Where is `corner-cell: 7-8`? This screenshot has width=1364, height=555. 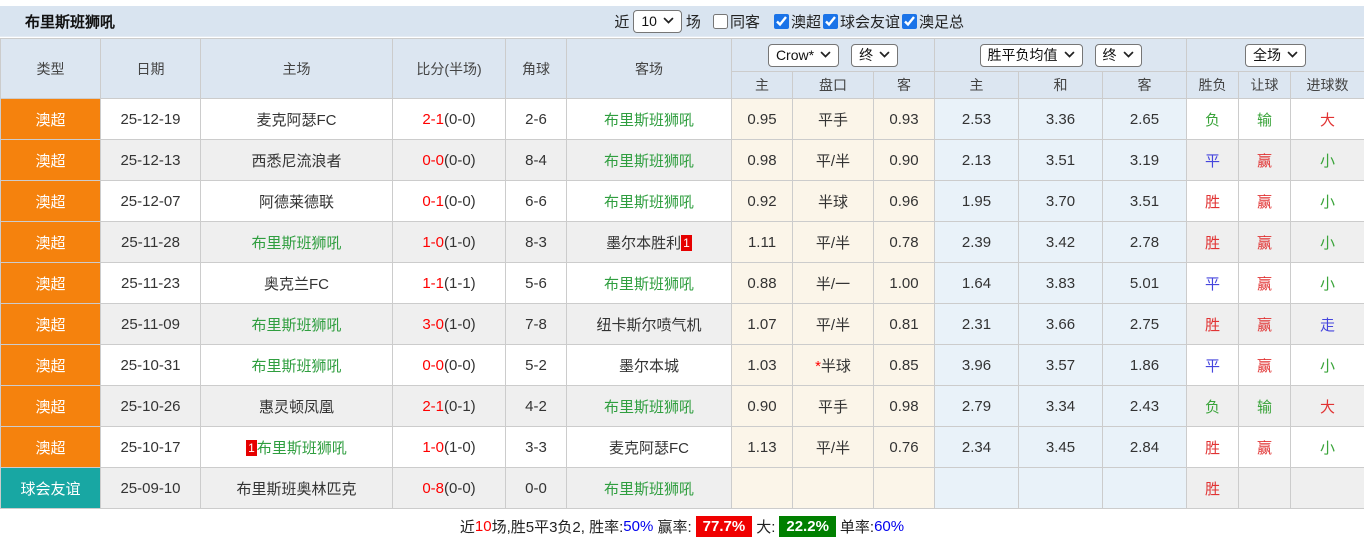 corner-cell: 7-8 is located at coordinates (536, 324).